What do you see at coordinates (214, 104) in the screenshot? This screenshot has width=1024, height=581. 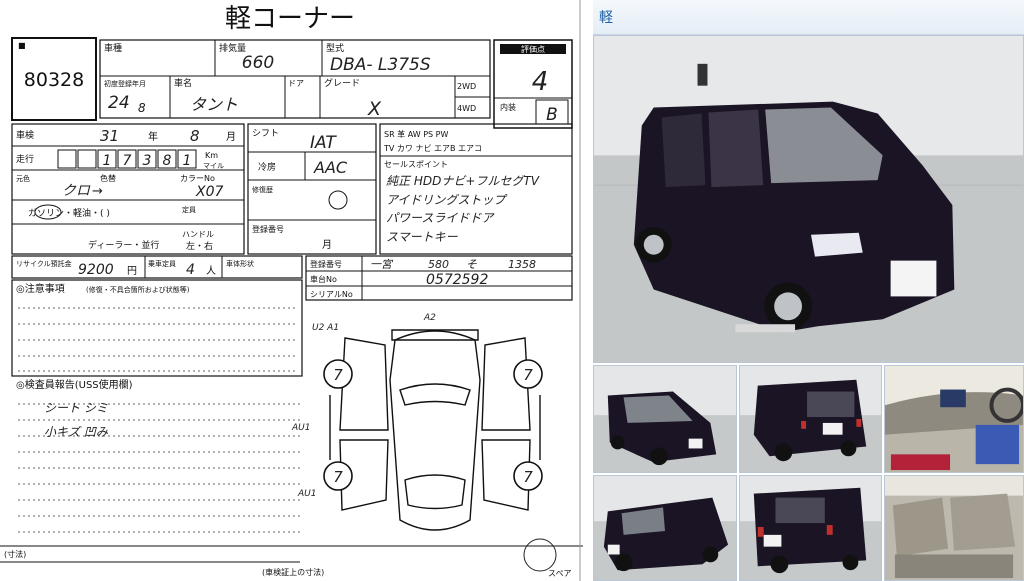 I see `value-car-name: タント` at bounding box center [214, 104].